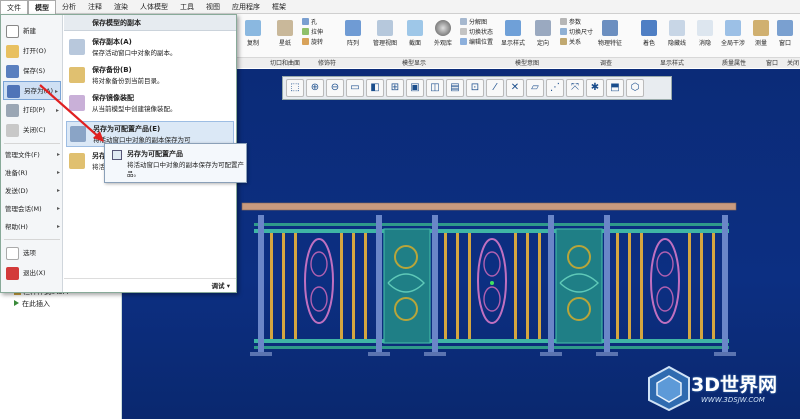  I want to click on ribbon-window-button: 窗口, so click(785, 38).